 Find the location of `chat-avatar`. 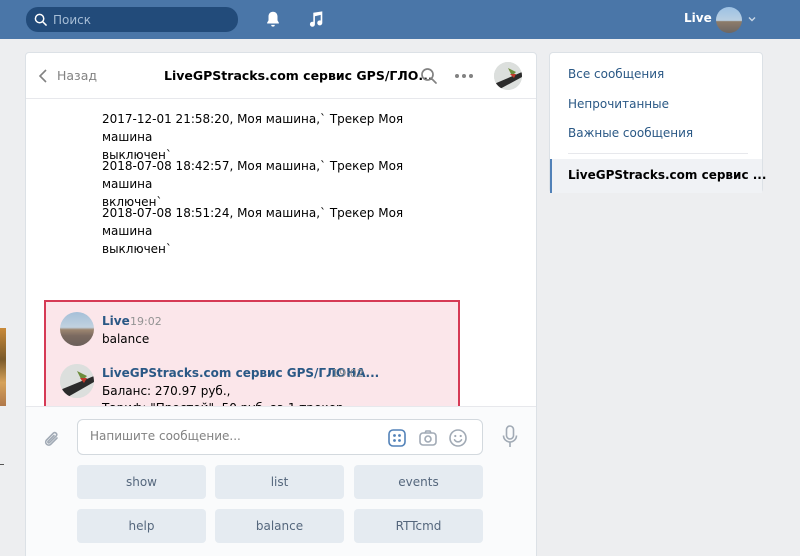

chat-avatar is located at coordinates (508, 76).